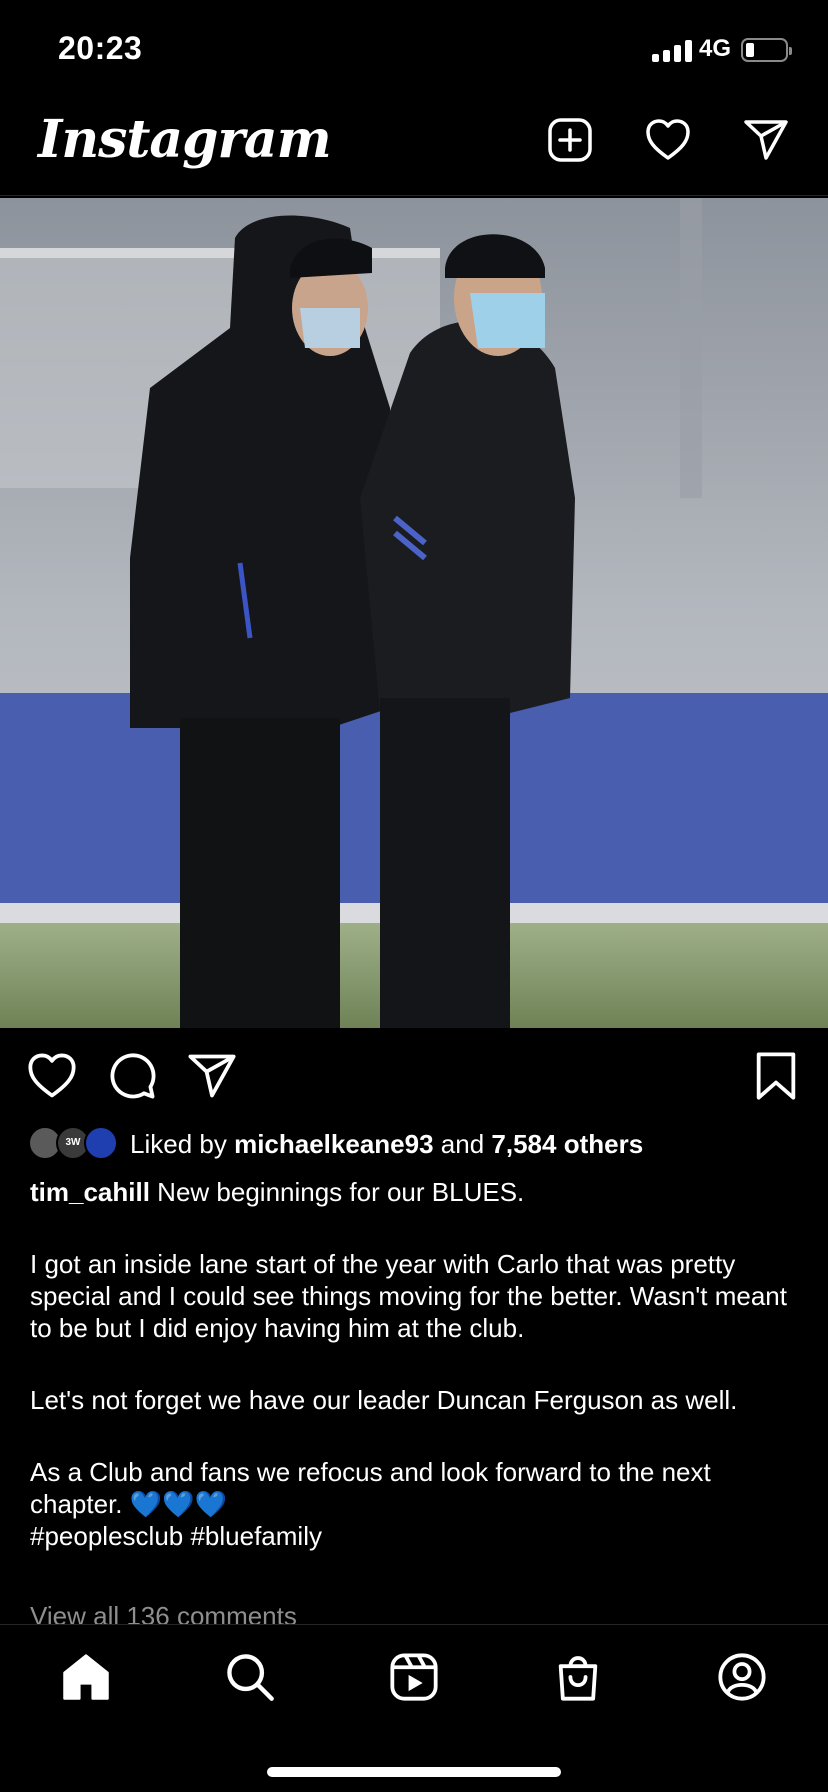 This screenshot has width=828, height=1792. Describe the element at coordinates (776, 1076) in the screenshot. I see `save-icon` at that location.